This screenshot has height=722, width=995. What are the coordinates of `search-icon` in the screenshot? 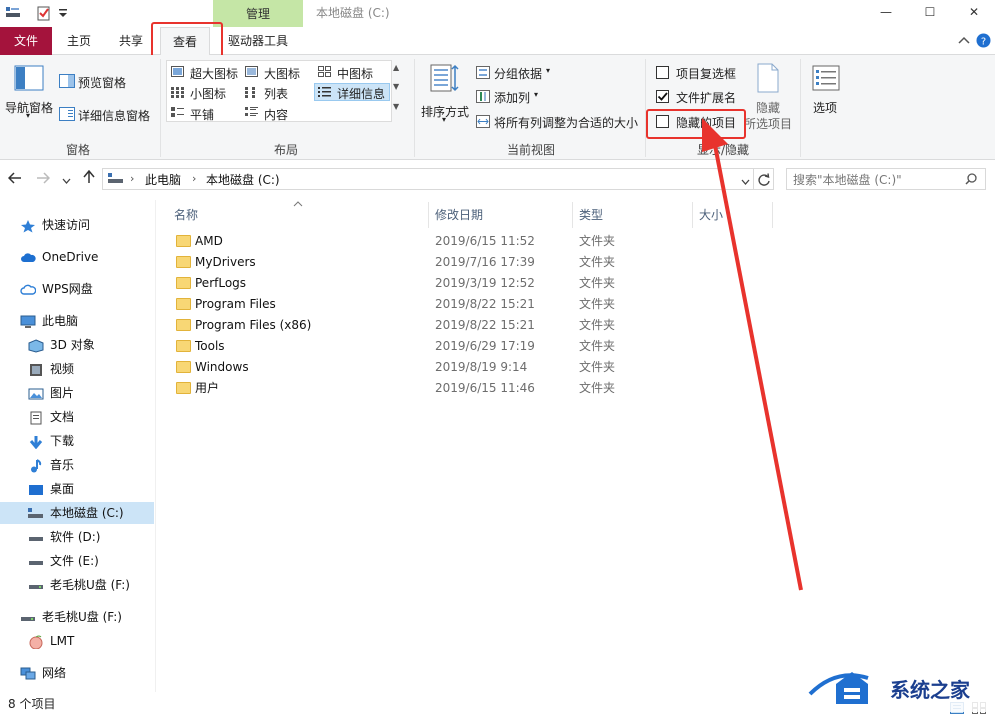 It's located at (971, 179).